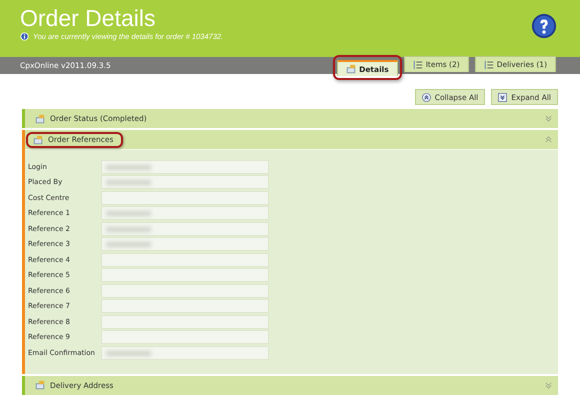  Describe the element at coordinates (24, 36) in the screenshot. I see `info-icon` at that location.